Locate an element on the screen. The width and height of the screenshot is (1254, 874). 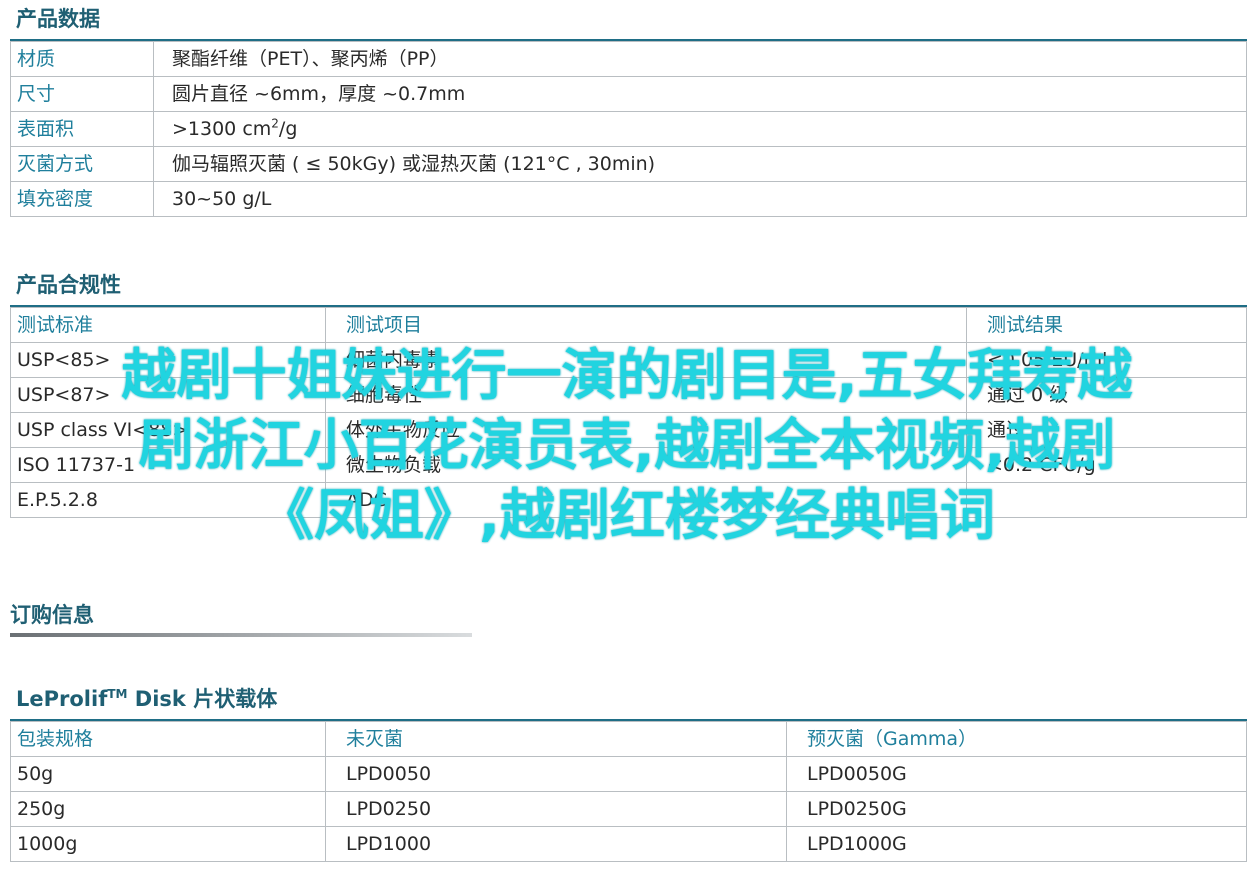
compliance-title: 产品合规性 is located at coordinates (68, 285).